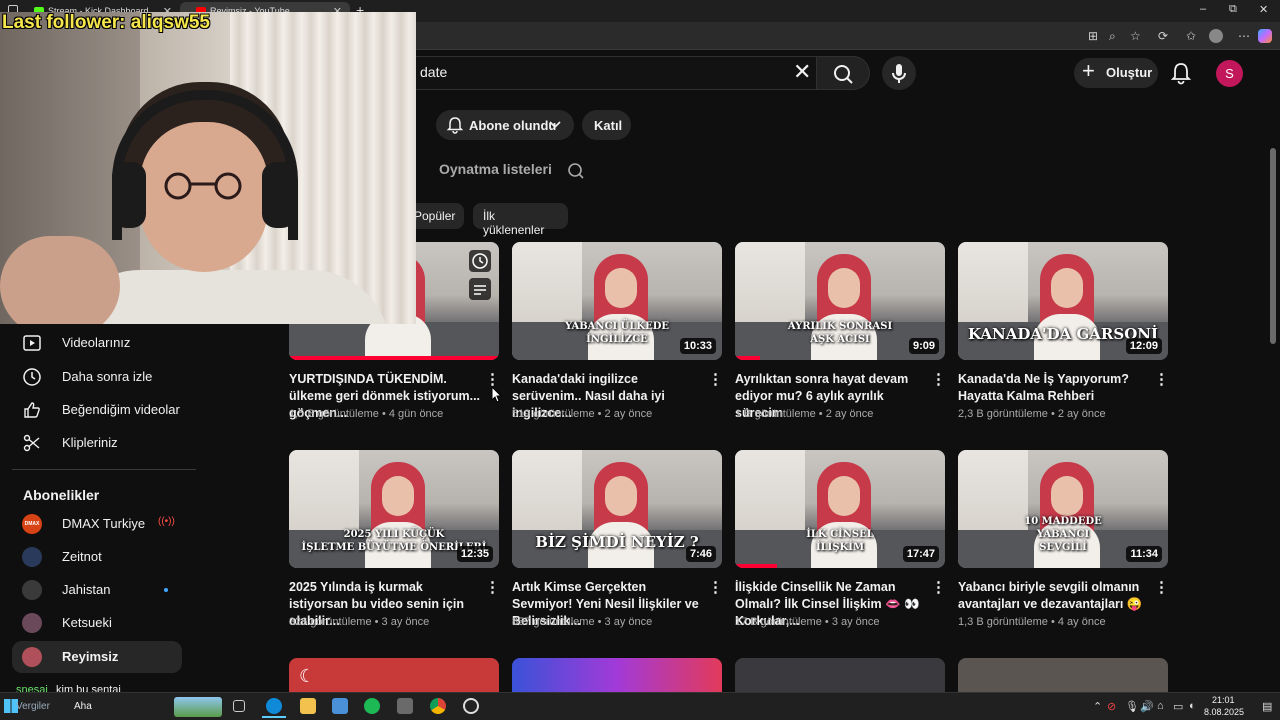  Describe the element at coordinates (32, 410) in the screenshot. I see `thumbs-up-icon` at that location.